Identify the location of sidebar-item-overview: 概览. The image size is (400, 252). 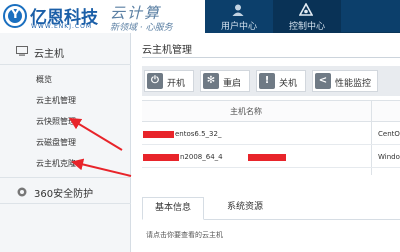
(44, 79).